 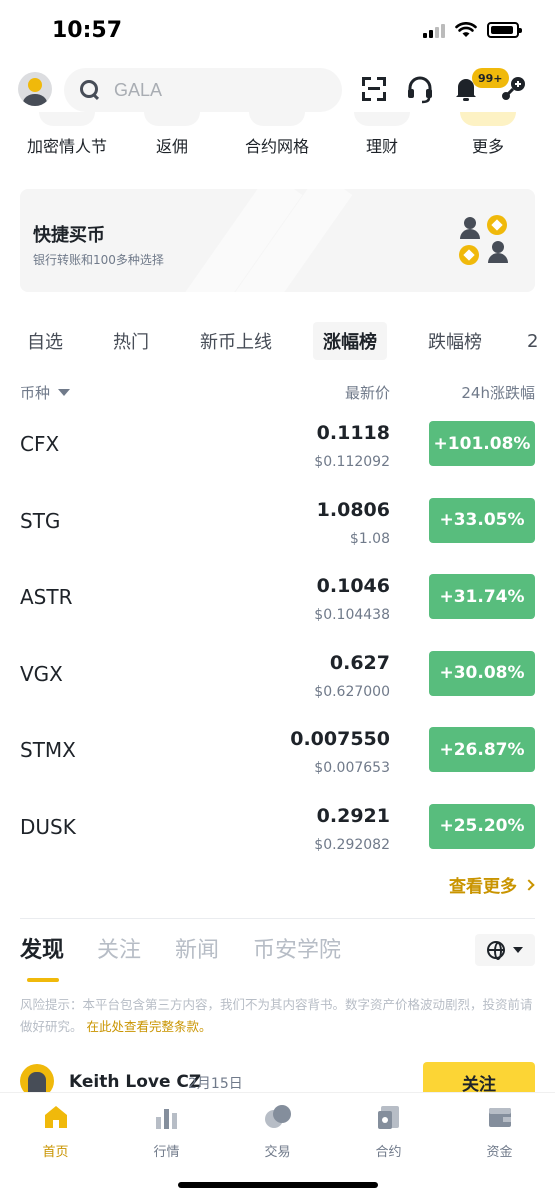 I want to click on change-badge: +101.08%, so click(x=482, y=443).